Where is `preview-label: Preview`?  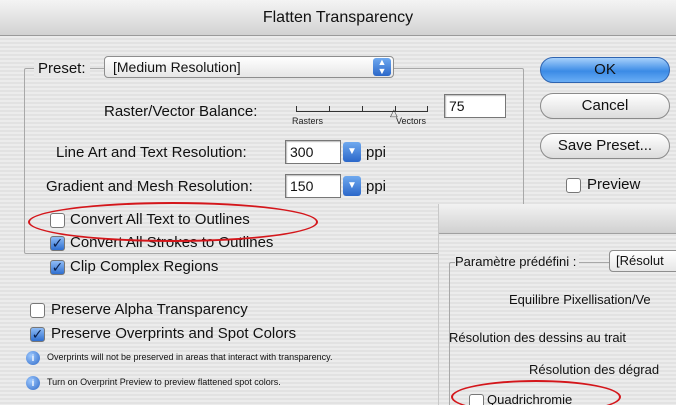
preview-label: Preview is located at coordinates (614, 184).